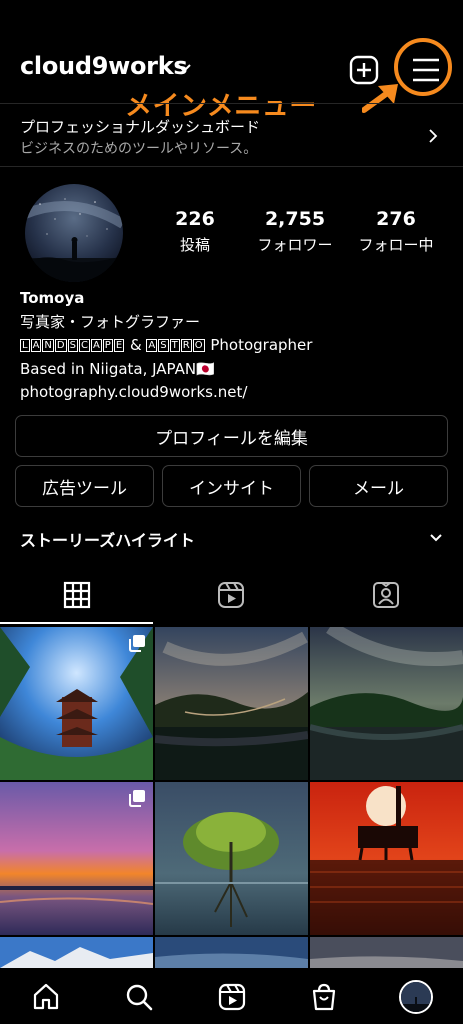 The image size is (463, 1024). What do you see at coordinates (139, 997) in the screenshot?
I see `search-icon` at bounding box center [139, 997].